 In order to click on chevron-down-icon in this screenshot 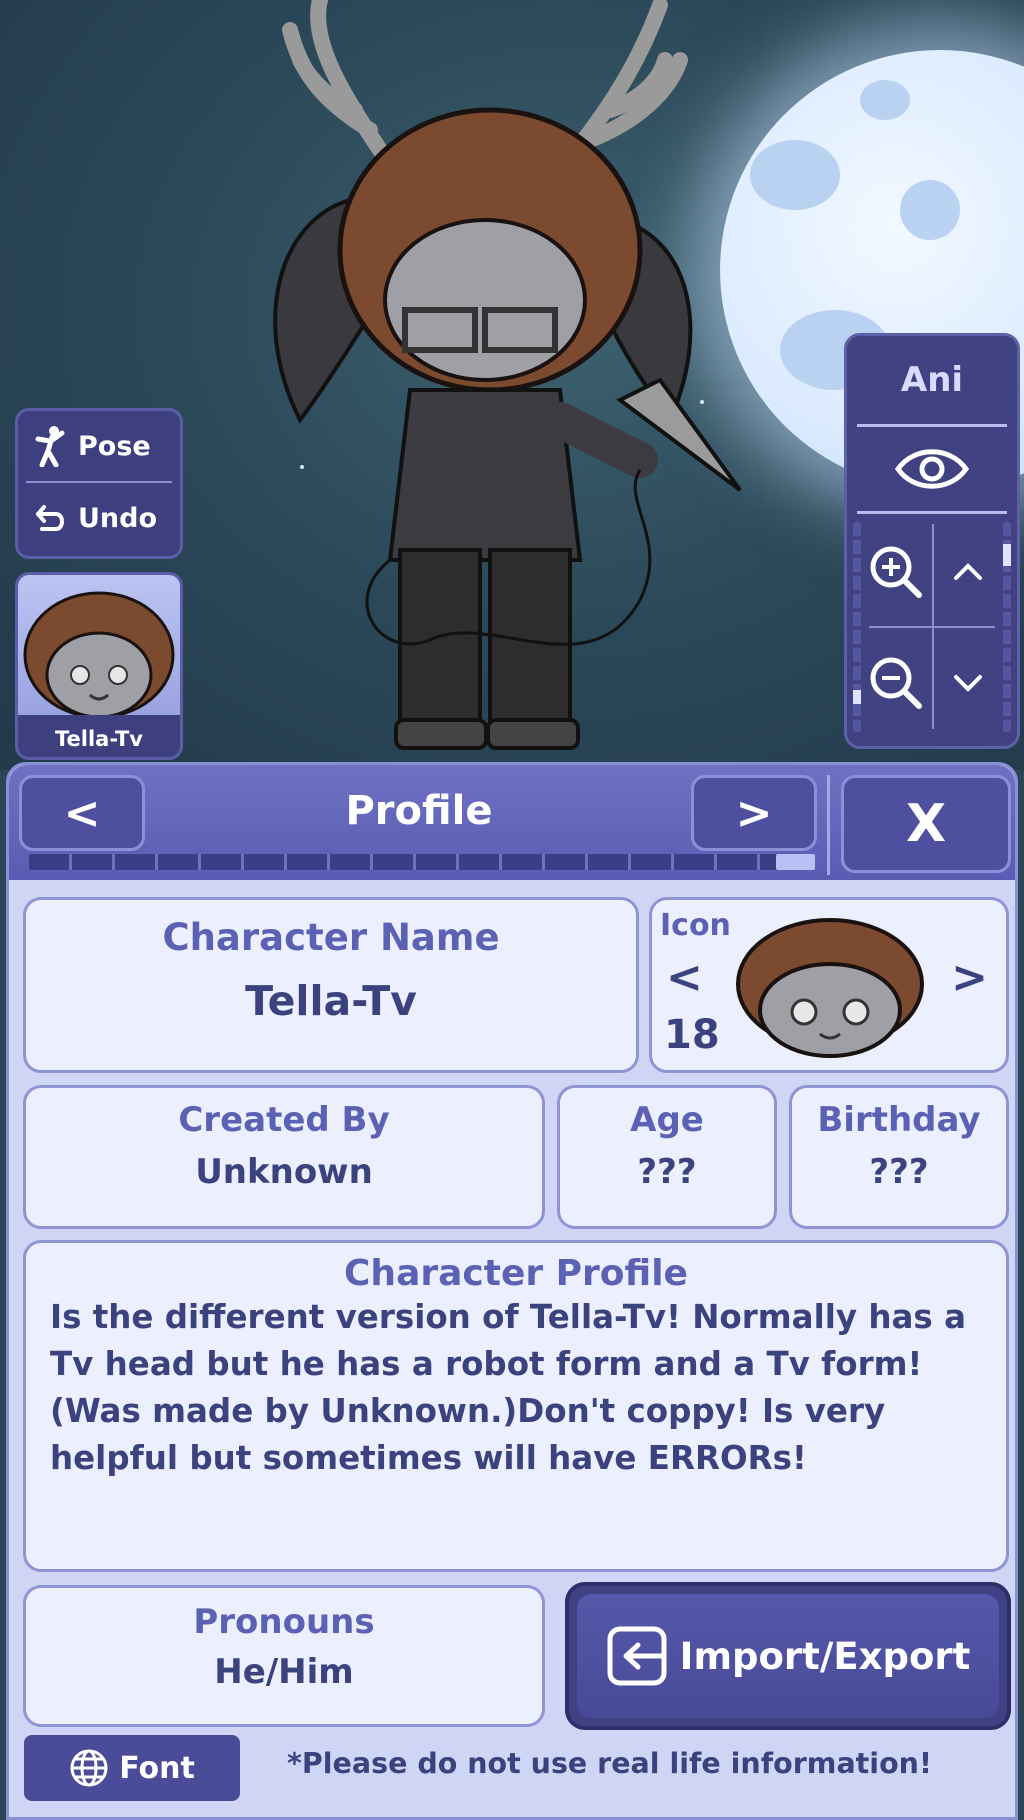, I will do `click(968, 683)`.